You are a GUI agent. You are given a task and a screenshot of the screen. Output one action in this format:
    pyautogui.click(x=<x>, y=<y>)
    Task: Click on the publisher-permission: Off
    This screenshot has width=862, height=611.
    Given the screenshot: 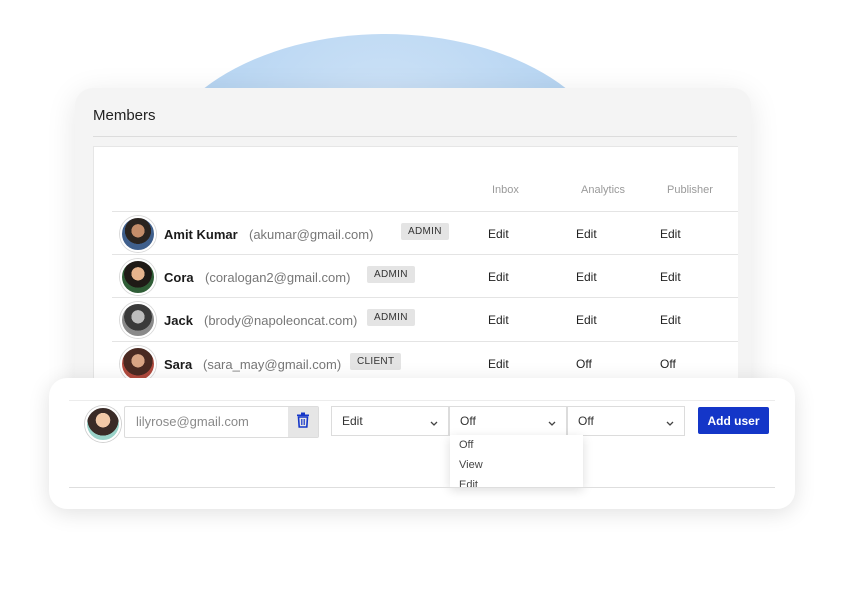 What is the action you would take?
    pyautogui.click(x=668, y=364)
    